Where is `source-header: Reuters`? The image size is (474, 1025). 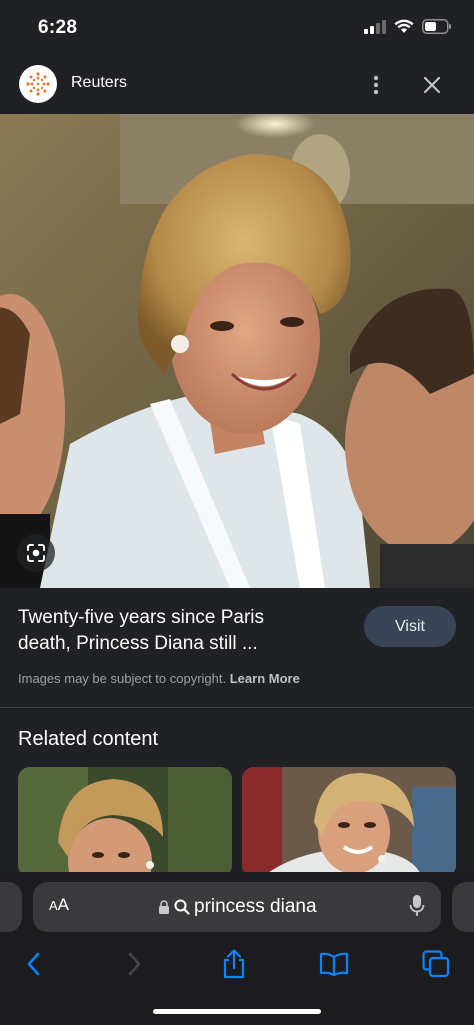 source-header: Reuters is located at coordinates (237, 85).